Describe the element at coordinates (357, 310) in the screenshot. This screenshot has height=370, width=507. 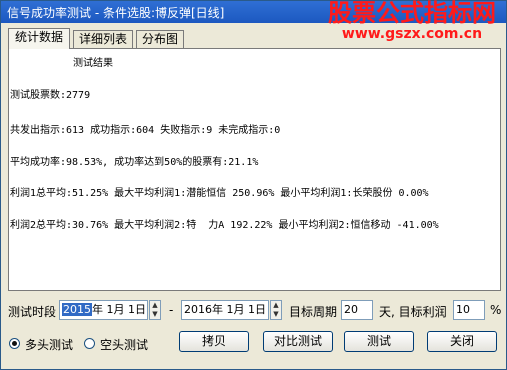
I see `target-period-input: 20` at that location.